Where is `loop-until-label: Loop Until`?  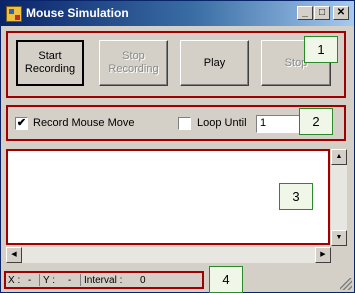
loop-until-label: Loop Until is located at coordinates (222, 123).